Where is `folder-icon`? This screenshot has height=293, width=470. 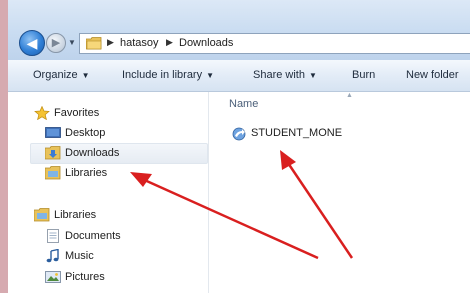 folder-icon is located at coordinates (94, 43).